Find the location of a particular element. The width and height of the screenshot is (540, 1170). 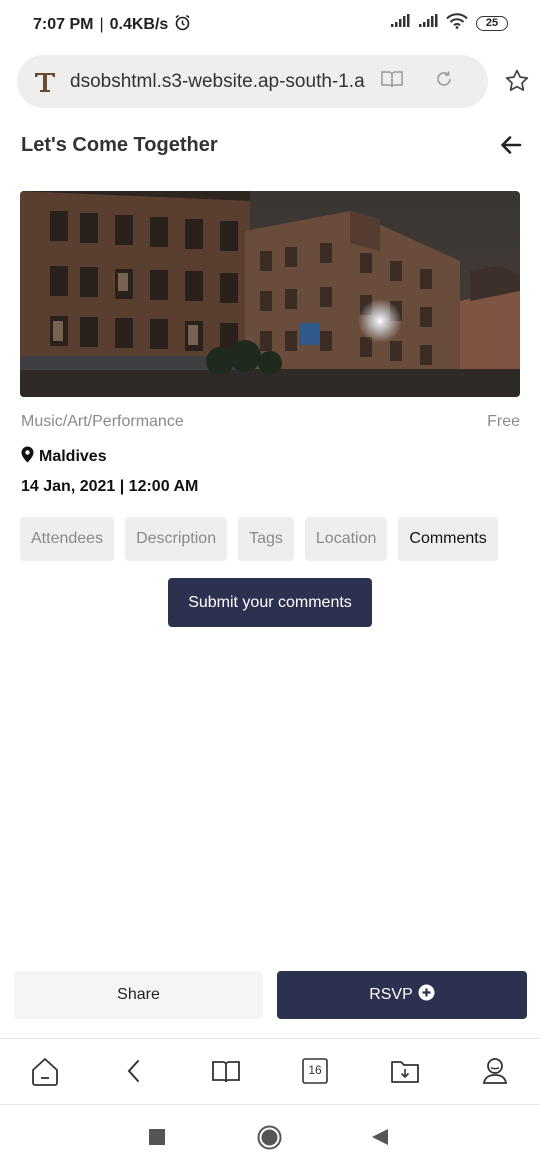

tab-location: Location is located at coordinates (346, 539).